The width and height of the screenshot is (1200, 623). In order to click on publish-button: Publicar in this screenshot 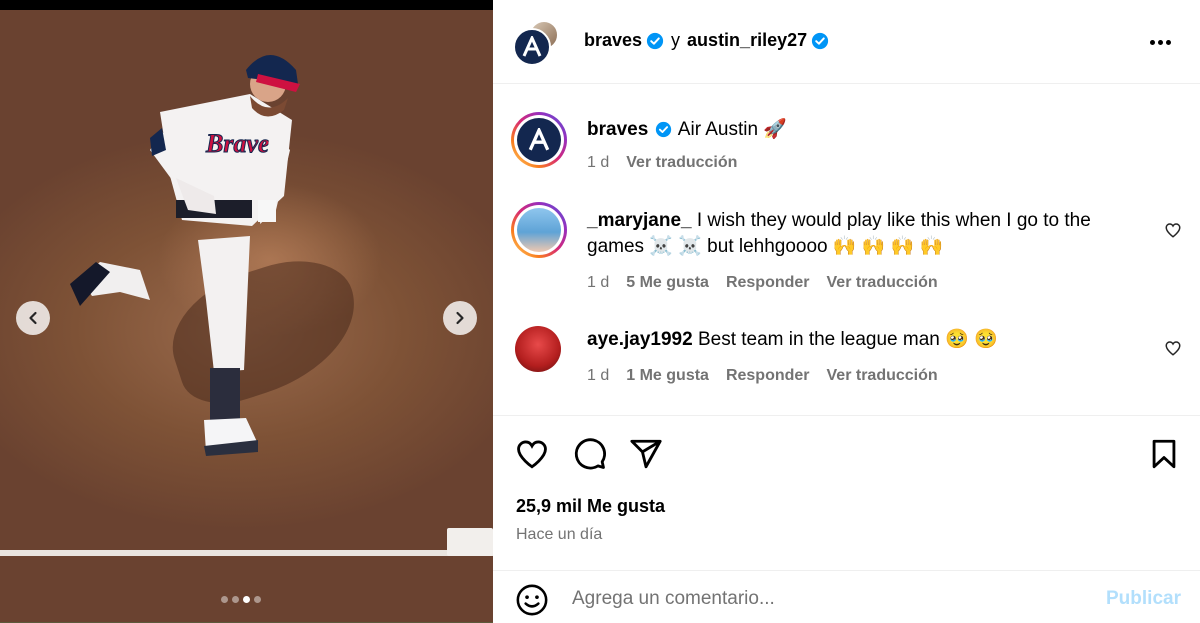, I will do `click(1143, 599)`.